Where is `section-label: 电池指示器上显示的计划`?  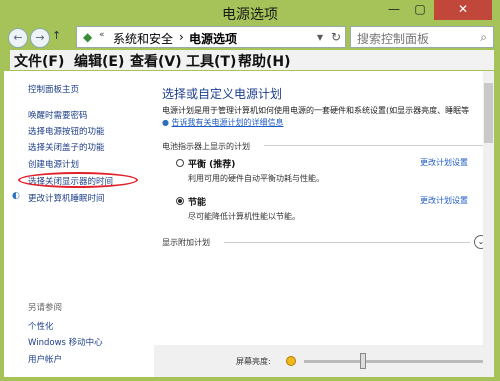
section-label: 电池指示器上显示的计划 is located at coordinates (206, 146).